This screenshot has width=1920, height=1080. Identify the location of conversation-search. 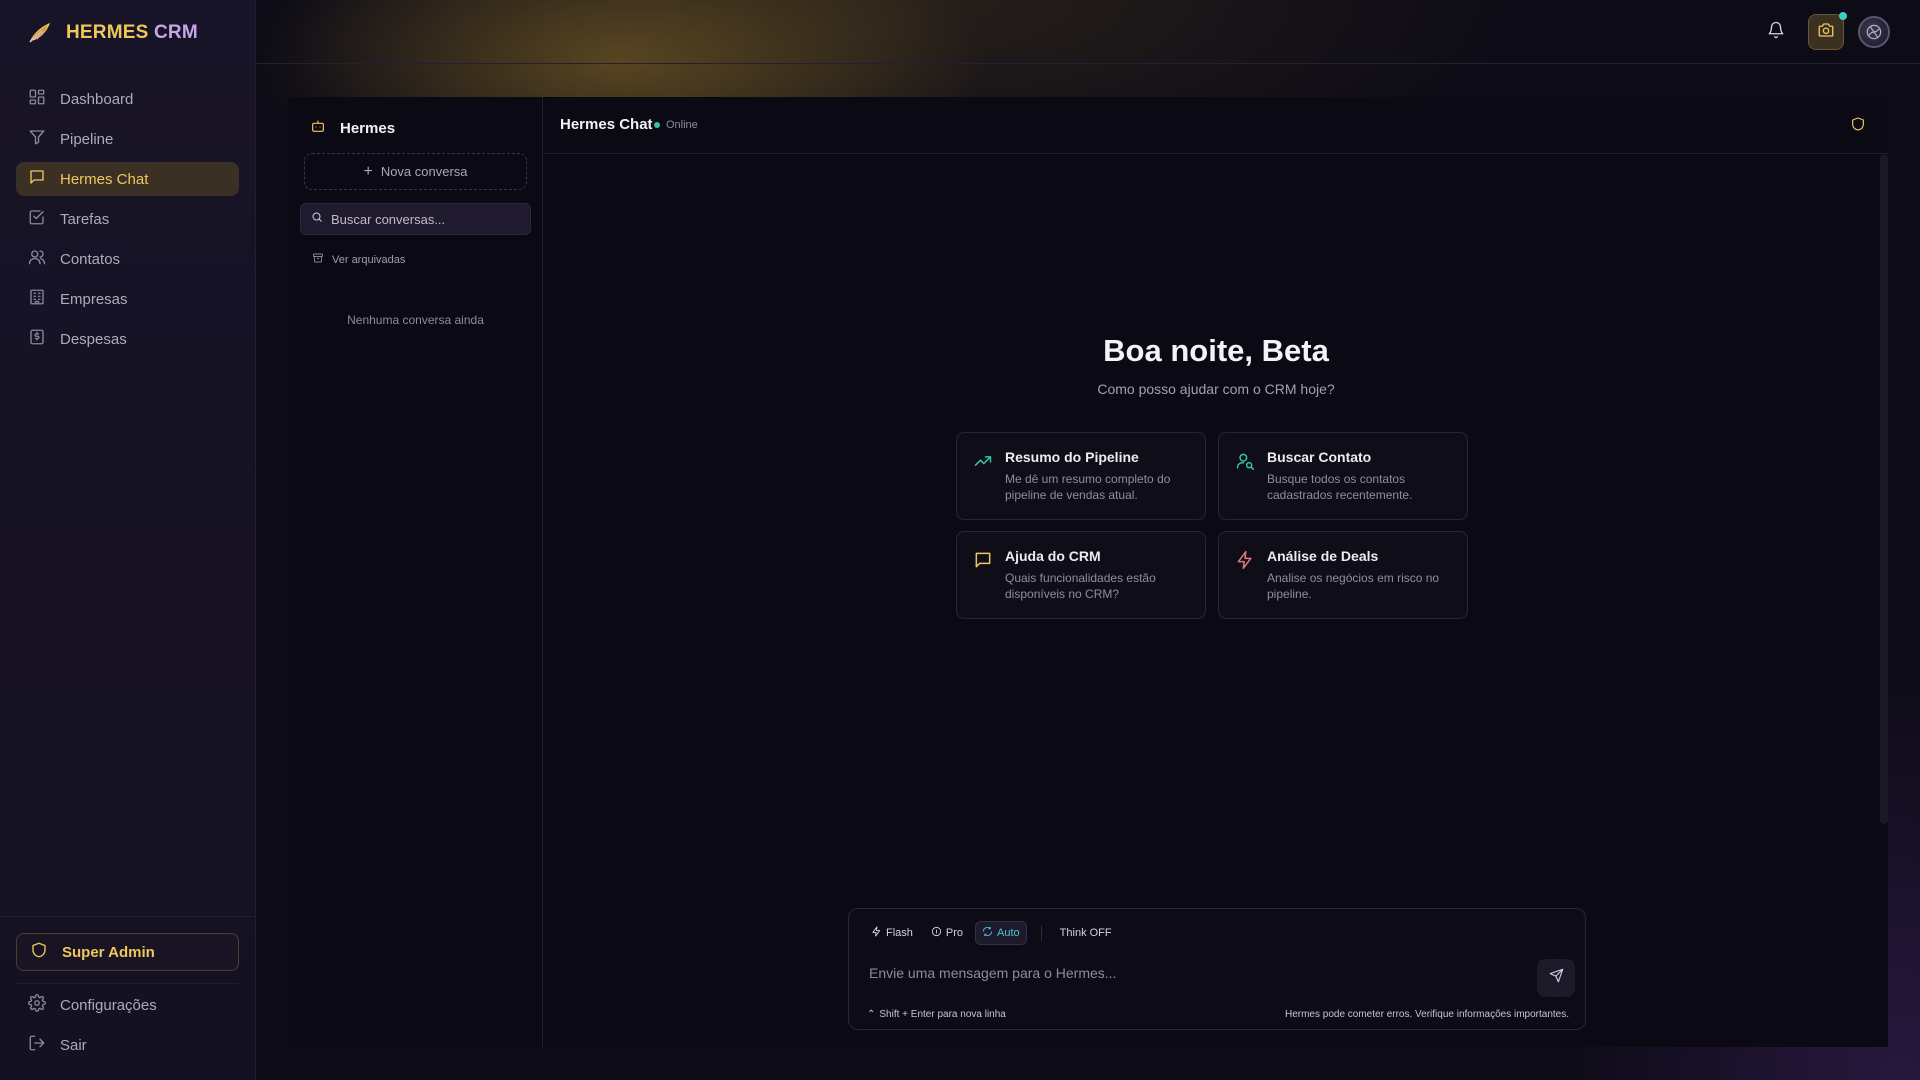
(415, 219).